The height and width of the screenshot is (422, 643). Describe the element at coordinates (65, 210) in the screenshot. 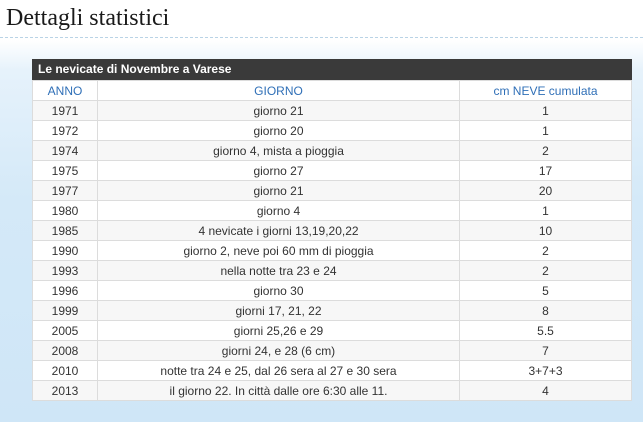

I see `cell-anno: 1980` at that location.